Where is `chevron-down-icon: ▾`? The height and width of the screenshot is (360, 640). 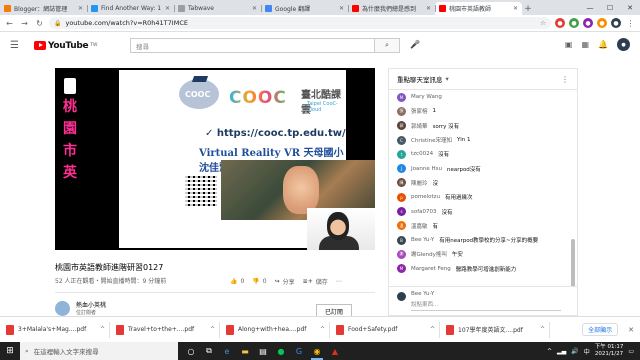 chevron-down-icon: ▾ is located at coordinates (447, 79).